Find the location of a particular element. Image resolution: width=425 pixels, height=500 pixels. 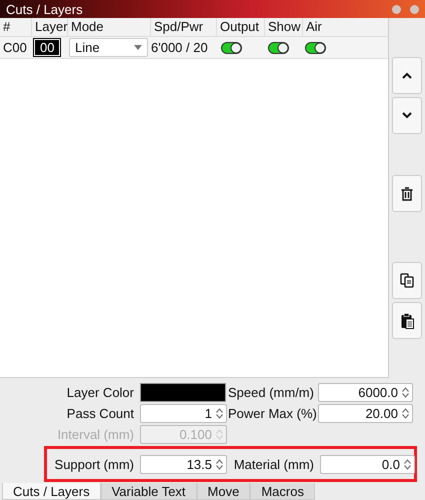

paste-button is located at coordinates (407, 320).